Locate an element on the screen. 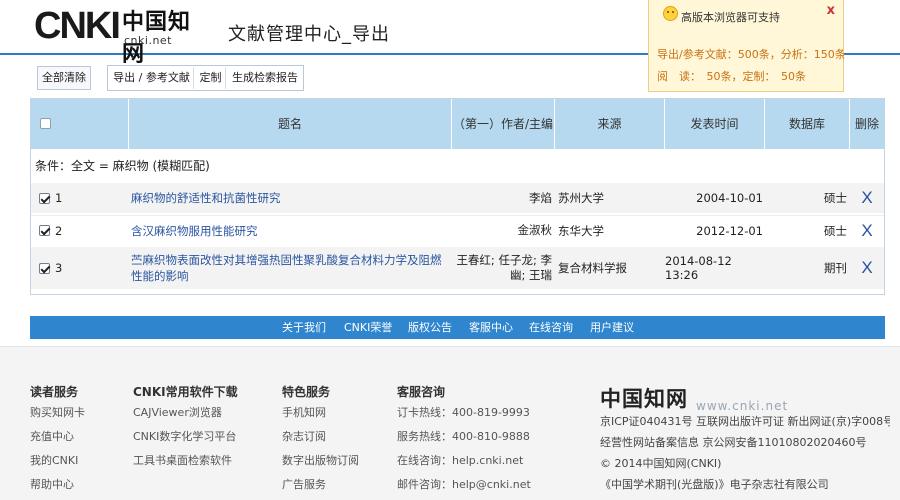 This screenshot has width=900, height=500. footer-link: 我的CNKI is located at coordinates (57, 465).